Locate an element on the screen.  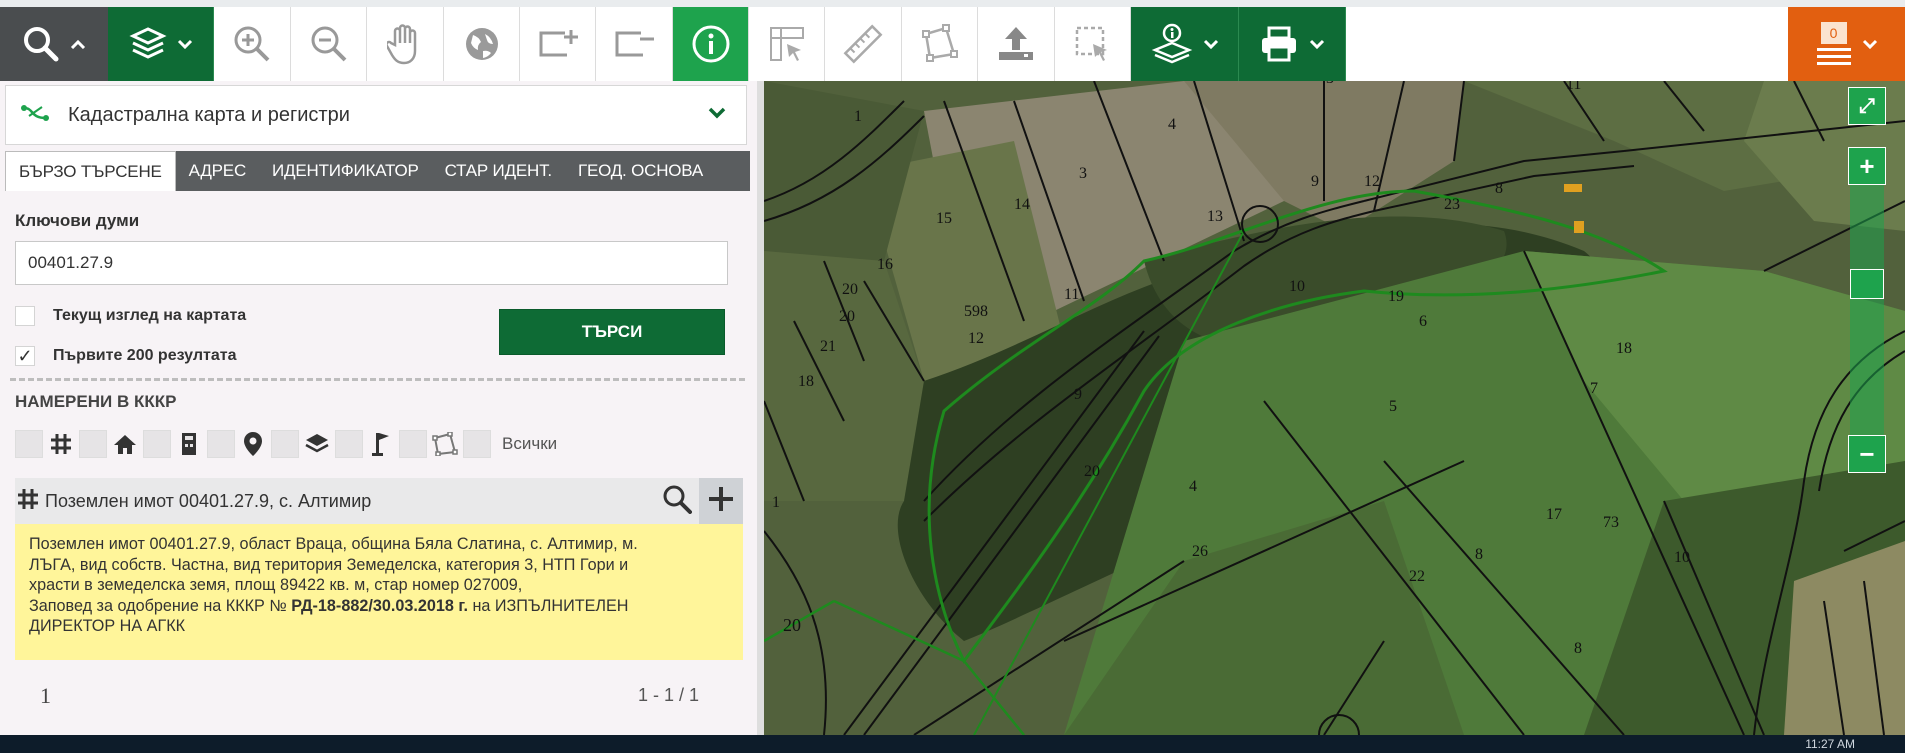
parcel-label: 11 is located at coordinates (1573, 87).